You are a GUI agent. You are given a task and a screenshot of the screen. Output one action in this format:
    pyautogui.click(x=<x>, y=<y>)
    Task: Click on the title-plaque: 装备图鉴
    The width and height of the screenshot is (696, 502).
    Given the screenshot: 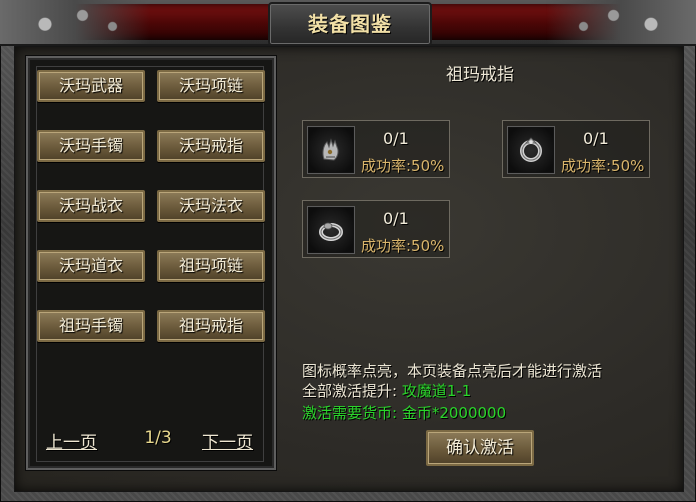 What is the action you would take?
    pyautogui.click(x=350, y=24)
    